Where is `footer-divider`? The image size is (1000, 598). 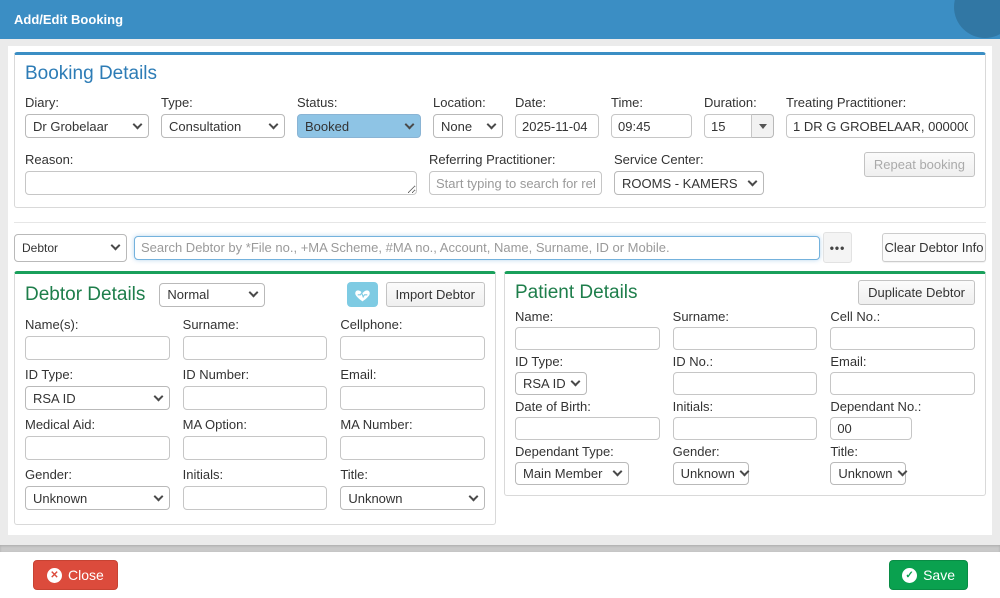
footer-divider is located at coordinates (500, 548).